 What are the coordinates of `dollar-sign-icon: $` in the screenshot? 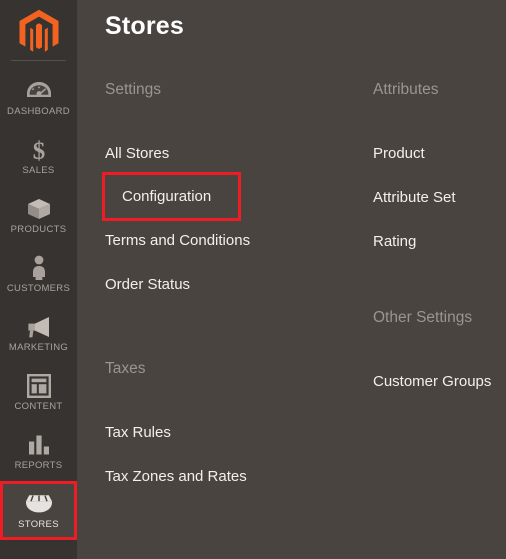 It's located at (39, 150).